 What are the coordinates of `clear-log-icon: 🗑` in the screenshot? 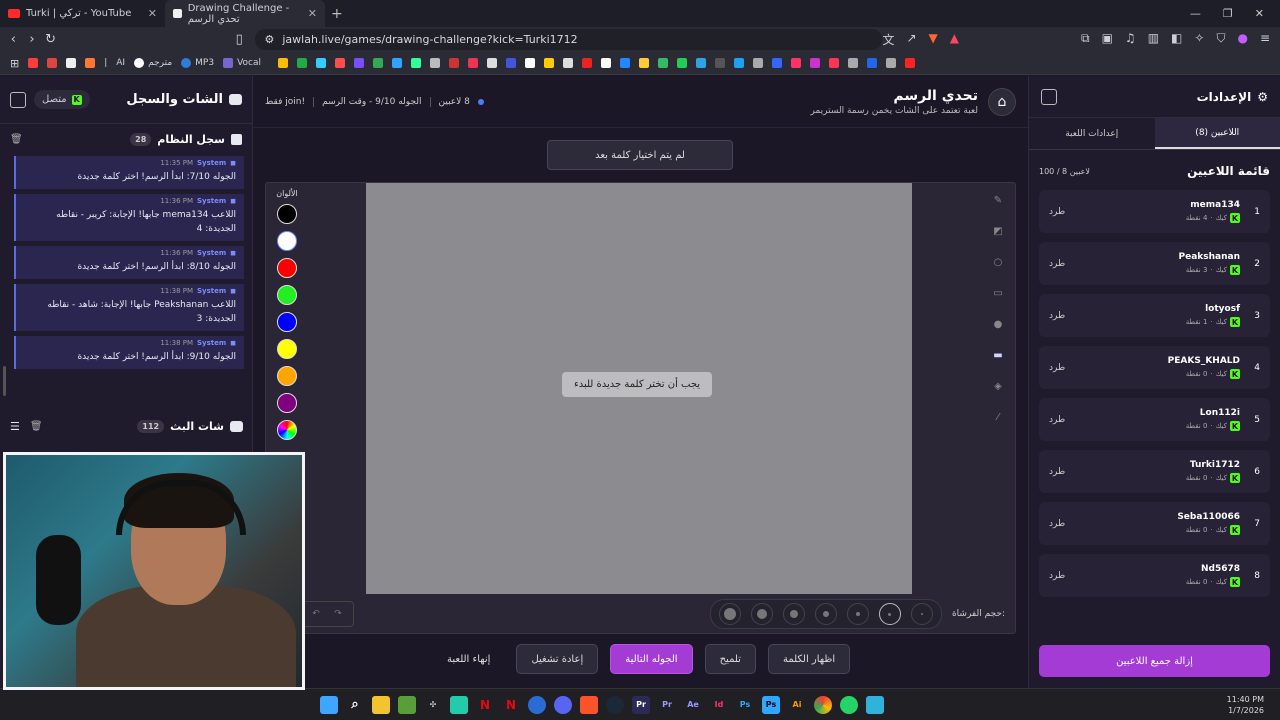 It's located at (16, 139).